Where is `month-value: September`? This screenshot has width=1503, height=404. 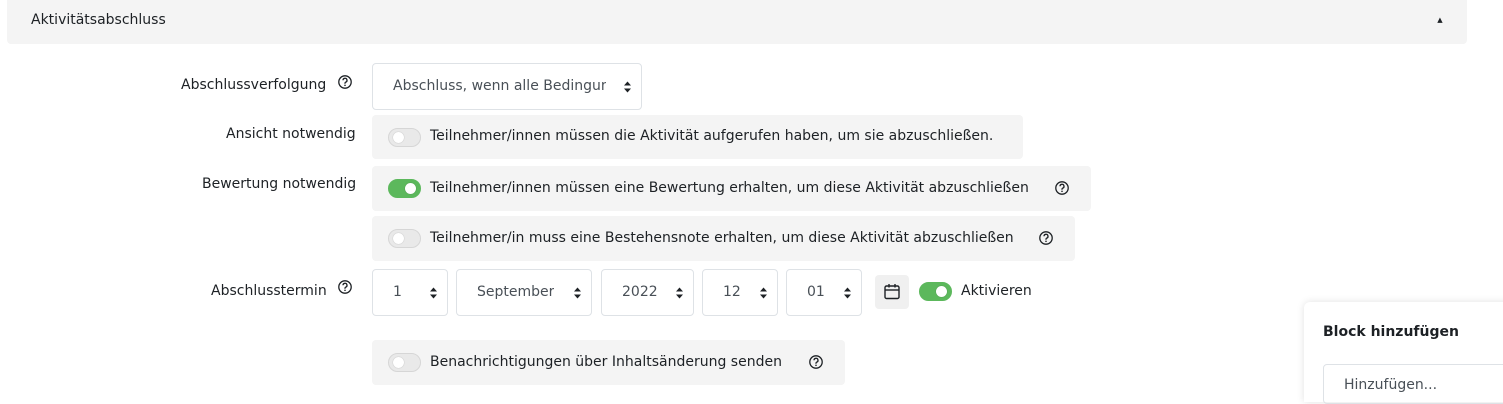 month-value: September is located at coordinates (516, 292).